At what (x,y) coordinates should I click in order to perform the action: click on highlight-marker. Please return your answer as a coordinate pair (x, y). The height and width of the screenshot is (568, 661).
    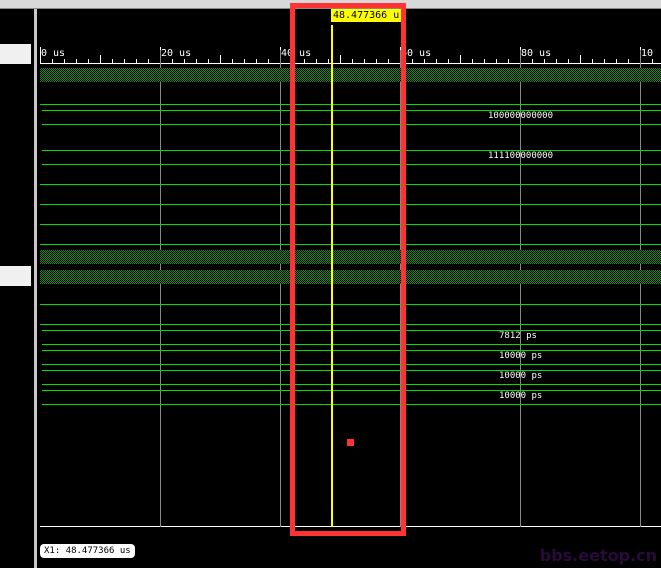
    Looking at the image, I should click on (350, 442).